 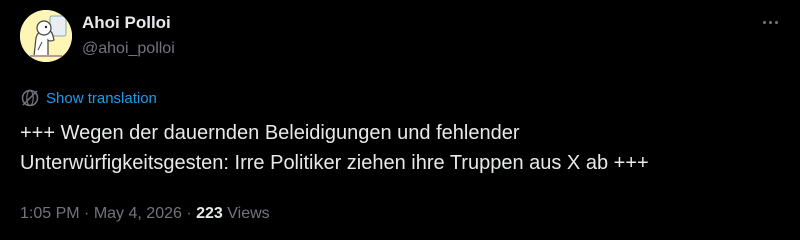 I want to click on tweet-meta: 1:05 PM · May 4, 2026 · 223 Views, so click(x=145, y=214).